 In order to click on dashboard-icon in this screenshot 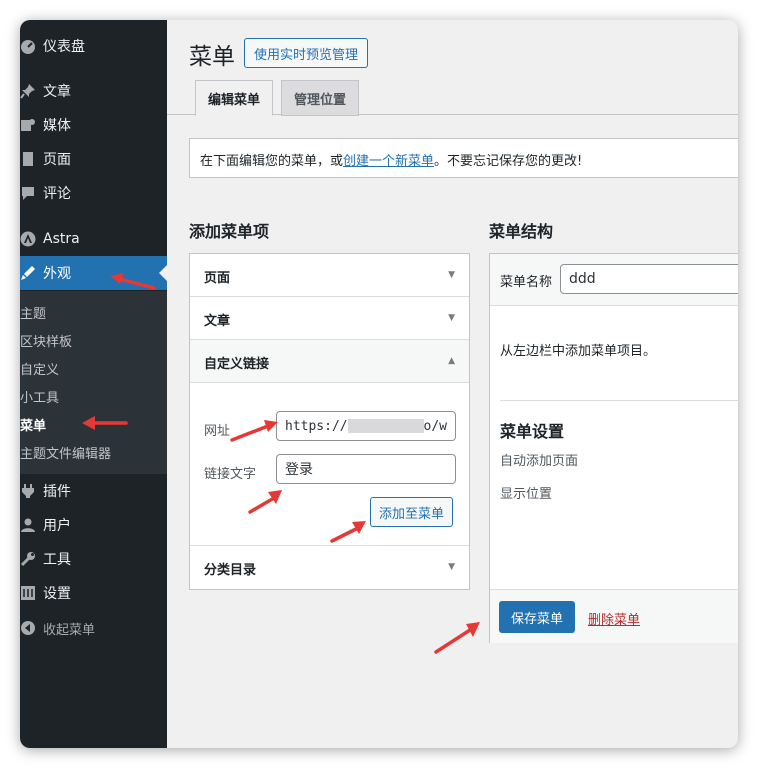, I will do `click(29, 46)`.